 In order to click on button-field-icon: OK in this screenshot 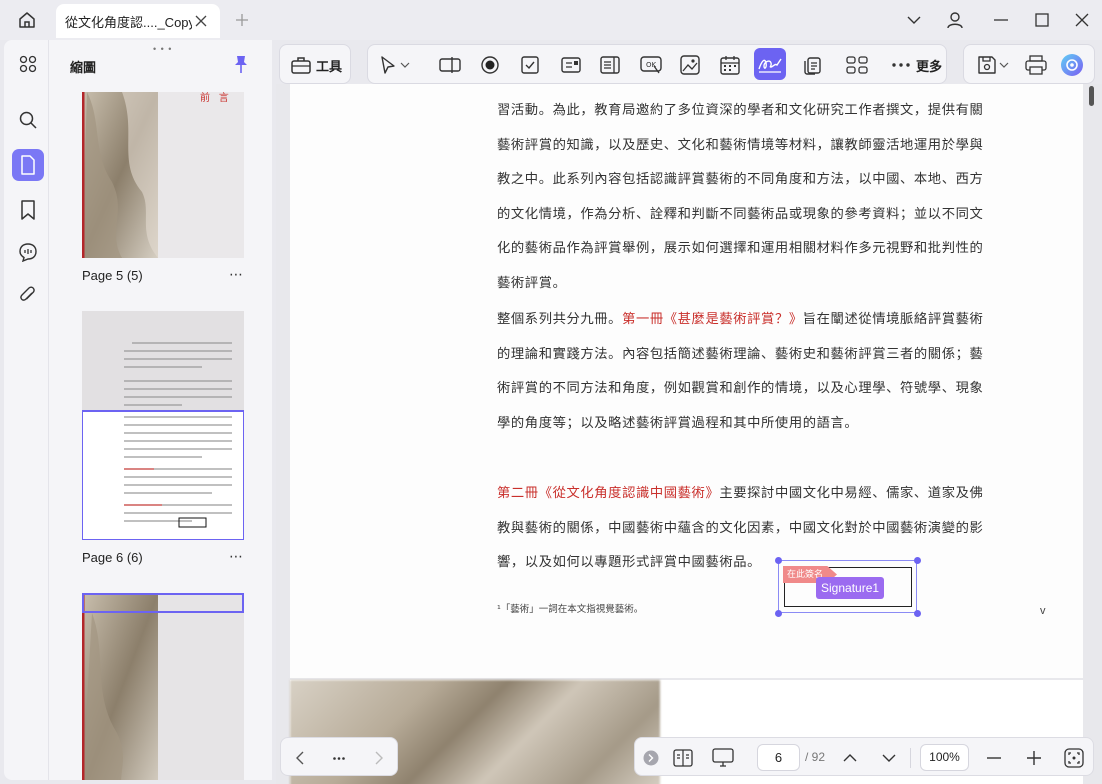, I will do `click(651, 65)`.